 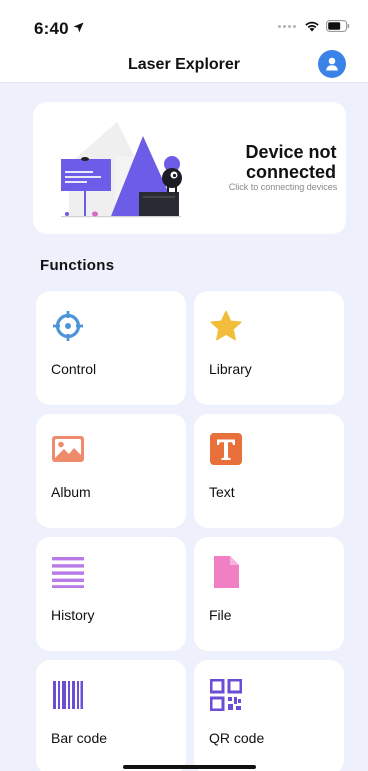 I want to click on status-time-text: 6:40, so click(x=51, y=28).